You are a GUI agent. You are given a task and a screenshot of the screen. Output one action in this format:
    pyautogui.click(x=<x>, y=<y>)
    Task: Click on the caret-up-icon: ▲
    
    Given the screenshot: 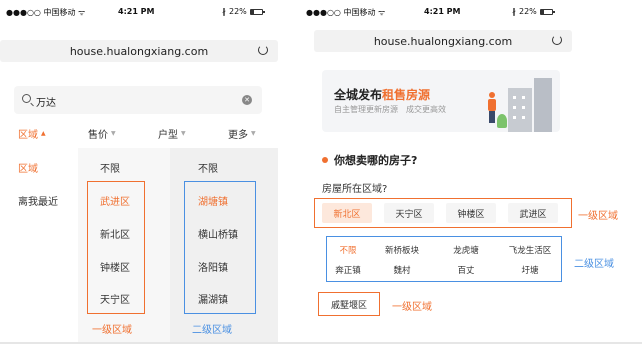 What is the action you would take?
    pyautogui.click(x=43, y=133)
    